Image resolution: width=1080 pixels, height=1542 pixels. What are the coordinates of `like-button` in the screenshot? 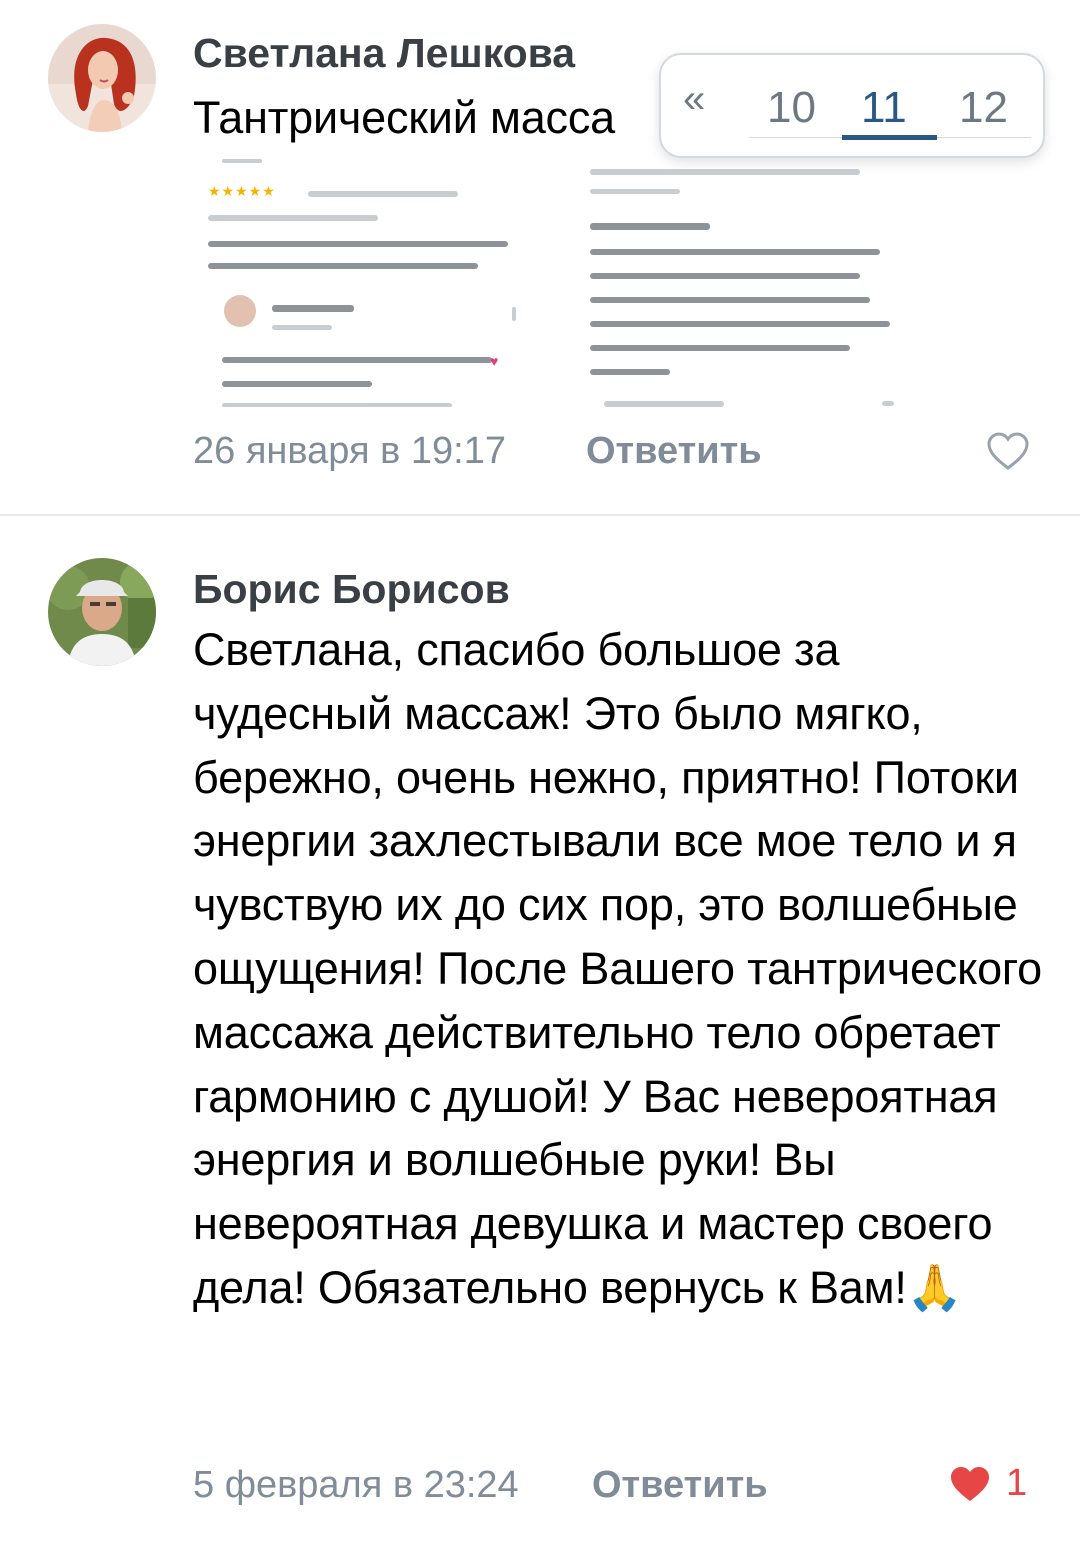 It's located at (1008, 453).